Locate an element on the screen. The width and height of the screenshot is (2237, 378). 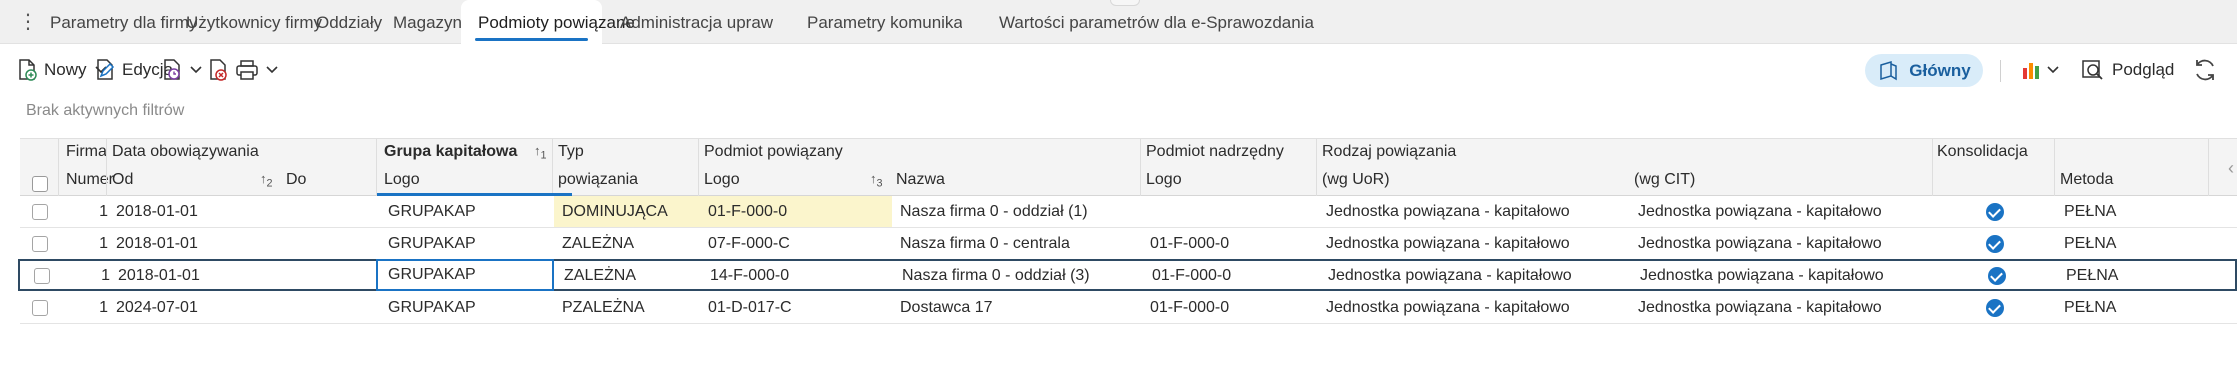
sort-asc-icon: ↑2 is located at coordinates (266, 180).